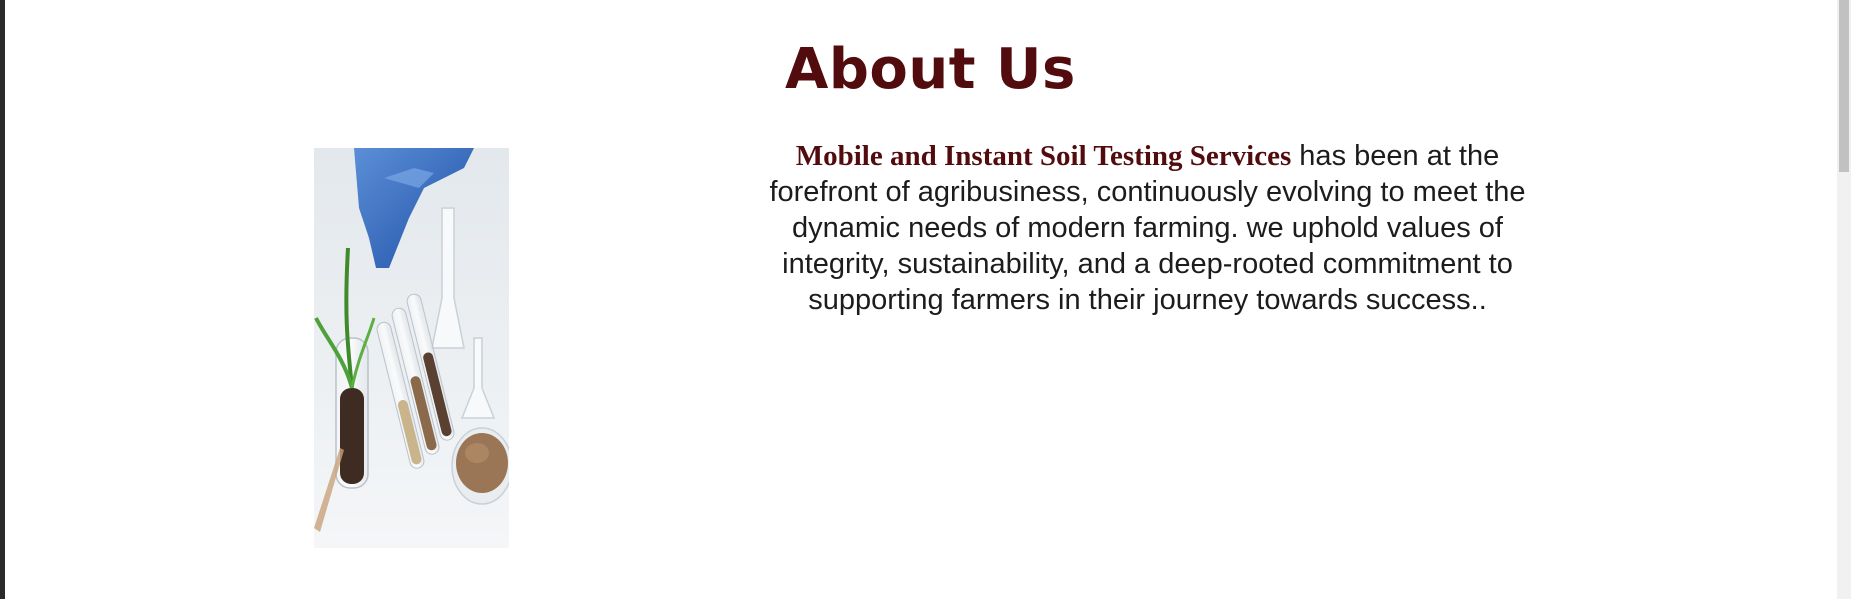 The height and width of the screenshot is (599, 1851). I want to click on soil-testing-image, so click(411, 348).